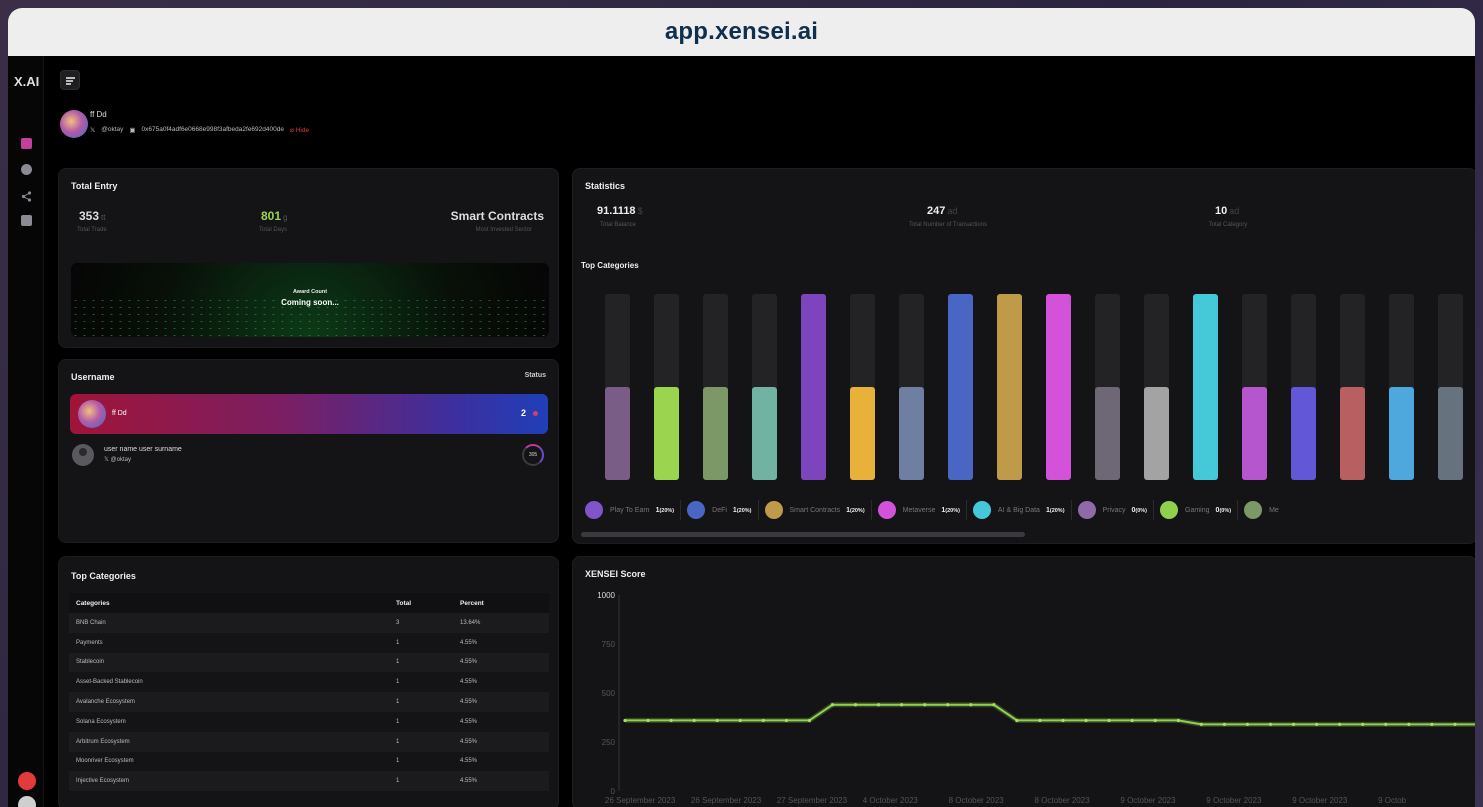  What do you see at coordinates (640, 800) in the screenshot?
I see `x-tick-label: 26 September 2023` at bounding box center [640, 800].